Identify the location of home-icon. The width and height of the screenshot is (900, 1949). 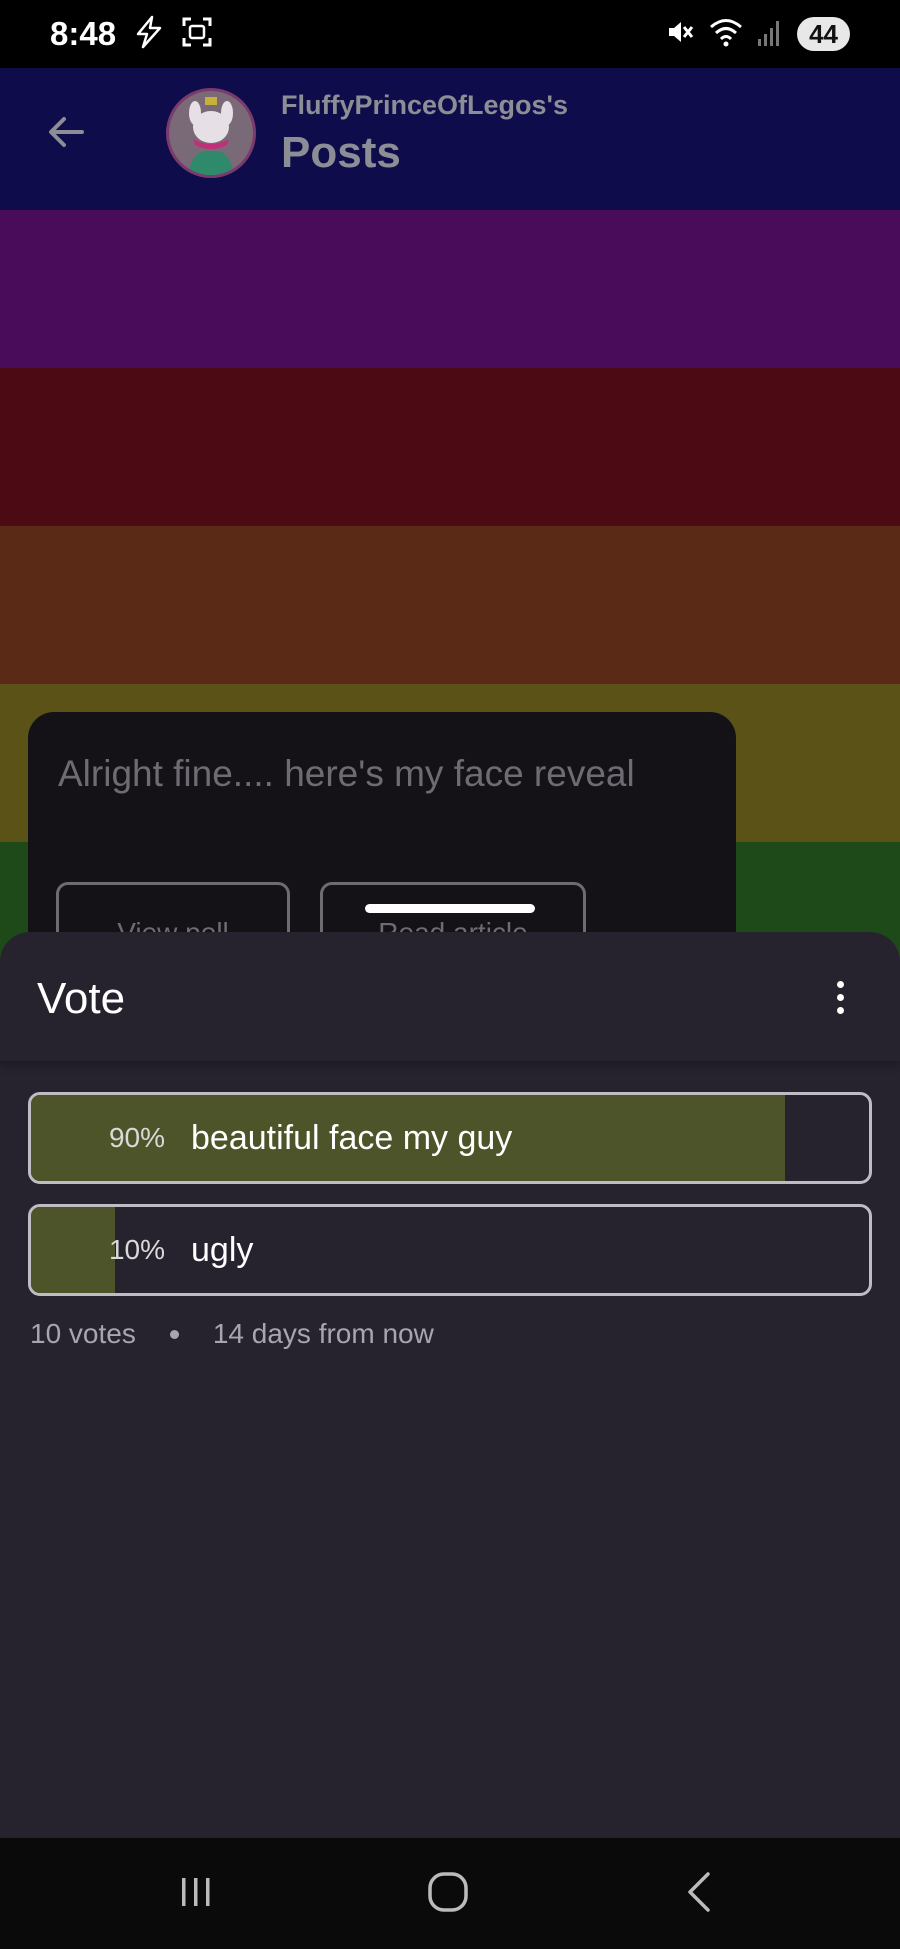
(448, 1894).